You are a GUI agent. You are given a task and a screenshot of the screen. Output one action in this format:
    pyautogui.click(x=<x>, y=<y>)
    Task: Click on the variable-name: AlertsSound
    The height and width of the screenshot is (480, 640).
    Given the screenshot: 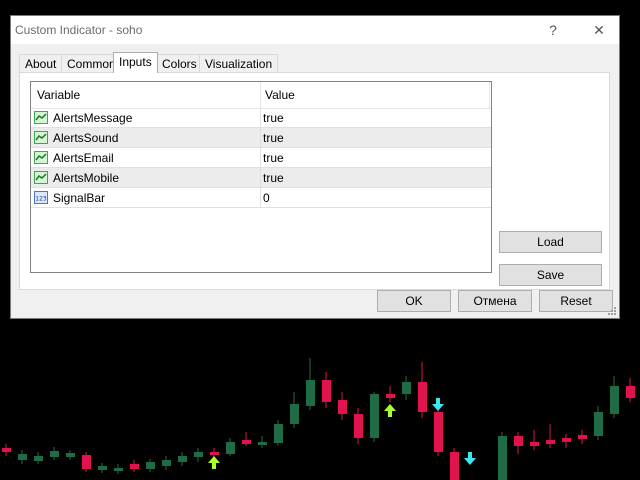 What is the action you would take?
    pyautogui.click(x=86, y=138)
    